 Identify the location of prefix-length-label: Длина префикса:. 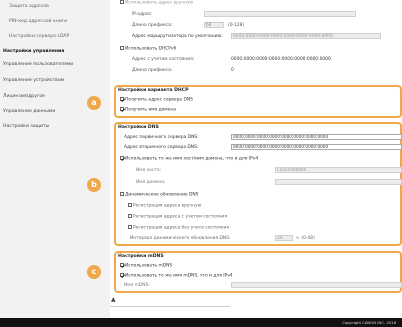
(152, 25).